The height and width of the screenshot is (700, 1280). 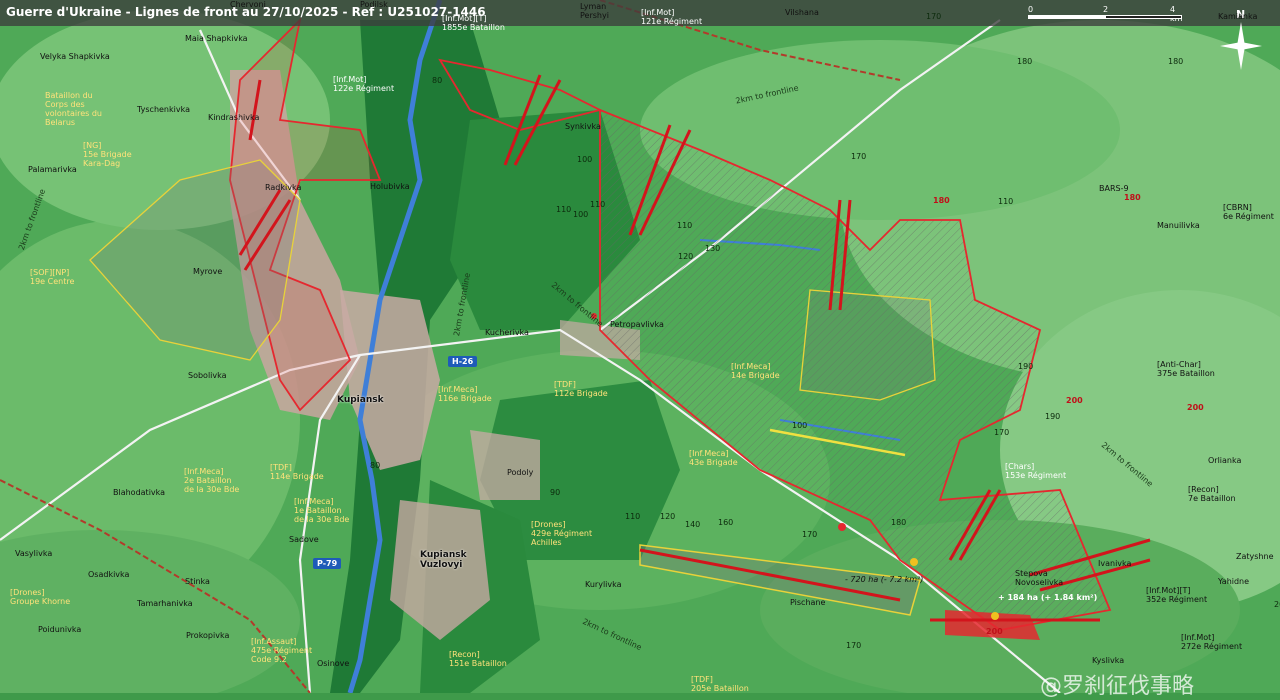 What do you see at coordinates (1238, 16) in the screenshot?
I see `place-label: Kamianka` at bounding box center [1238, 16].